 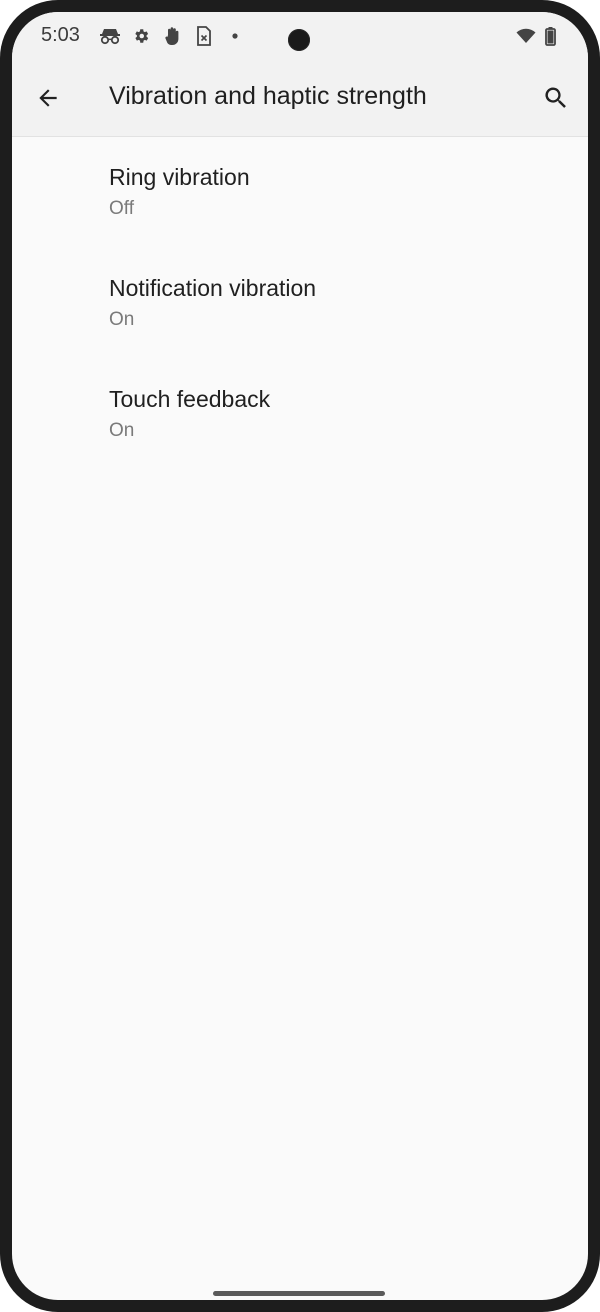 What do you see at coordinates (300, 414) in the screenshot?
I see `setting-touch-feedback: Touch feedback On` at bounding box center [300, 414].